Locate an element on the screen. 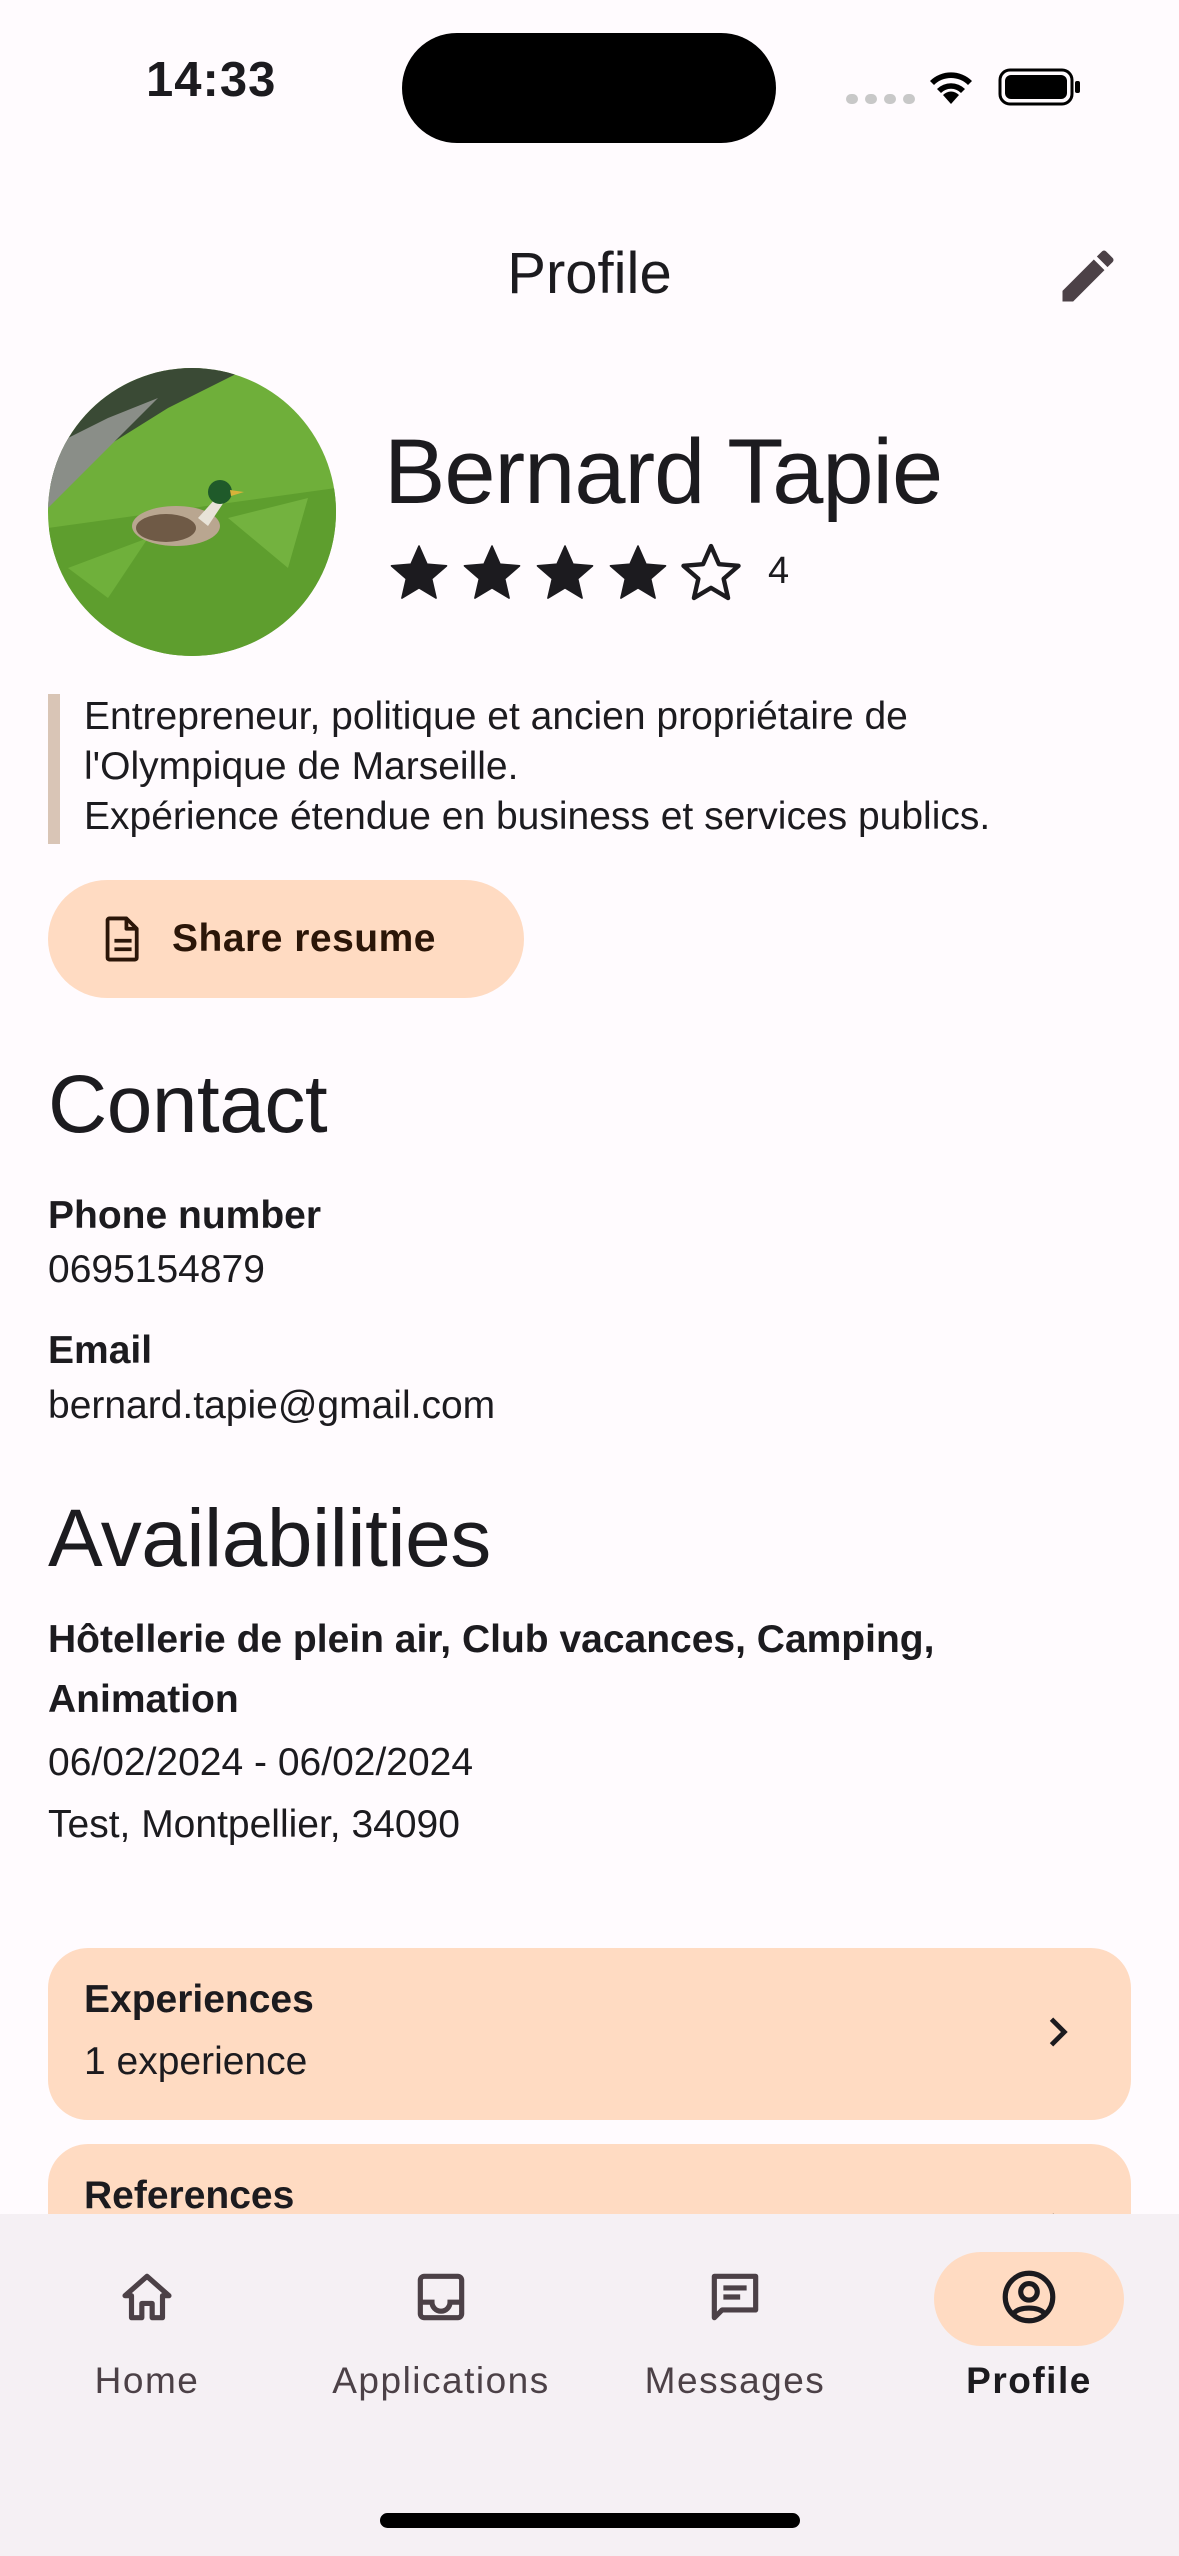 Image resolution: width=1179 pixels, height=2556 pixels. bio-line: l'Olympique de Marseille. is located at coordinates (301, 766).